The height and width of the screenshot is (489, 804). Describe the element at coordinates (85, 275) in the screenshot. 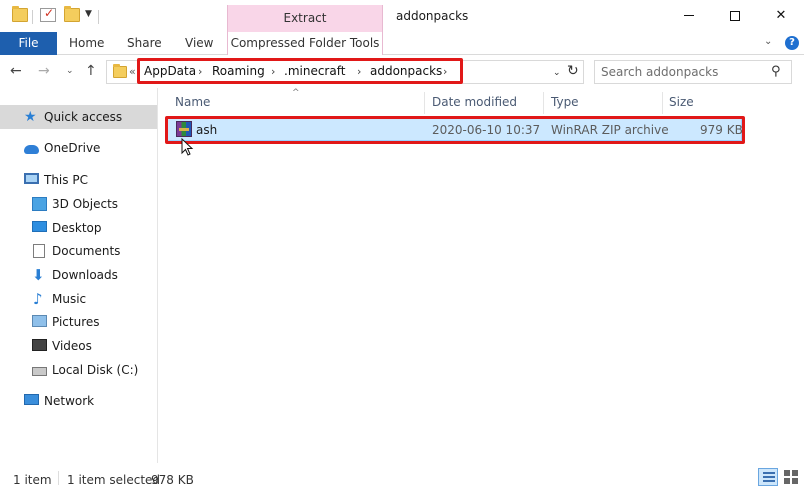

I see `nav-item-label: Downloads` at that location.